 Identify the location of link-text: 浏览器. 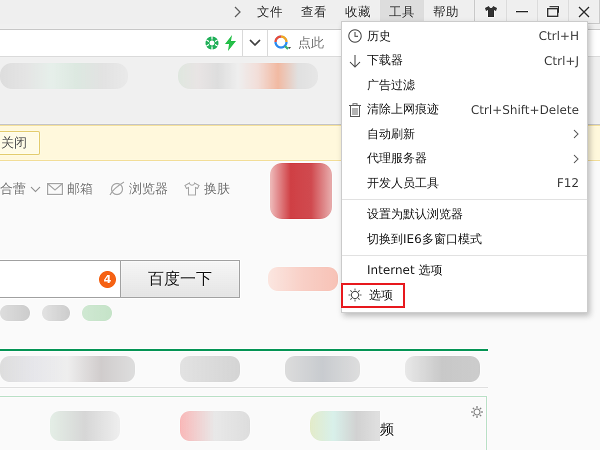
(148, 189).